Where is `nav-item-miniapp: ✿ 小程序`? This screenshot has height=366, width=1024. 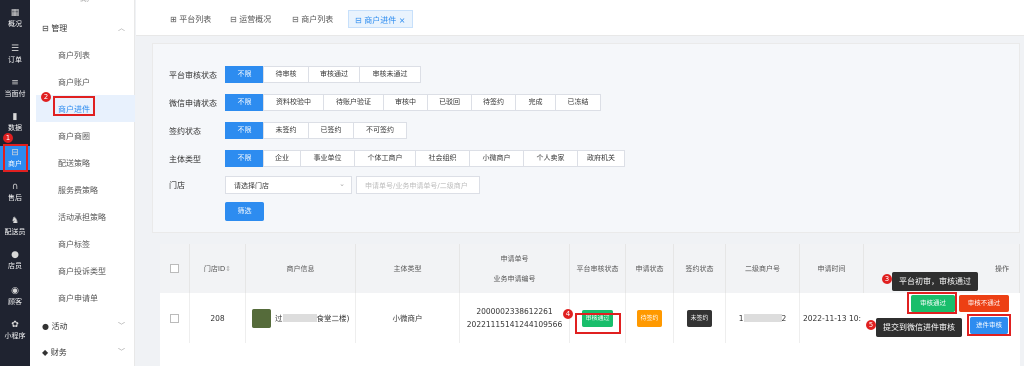 nav-item-miniapp: ✿ 小程序 is located at coordinates (15, 330).